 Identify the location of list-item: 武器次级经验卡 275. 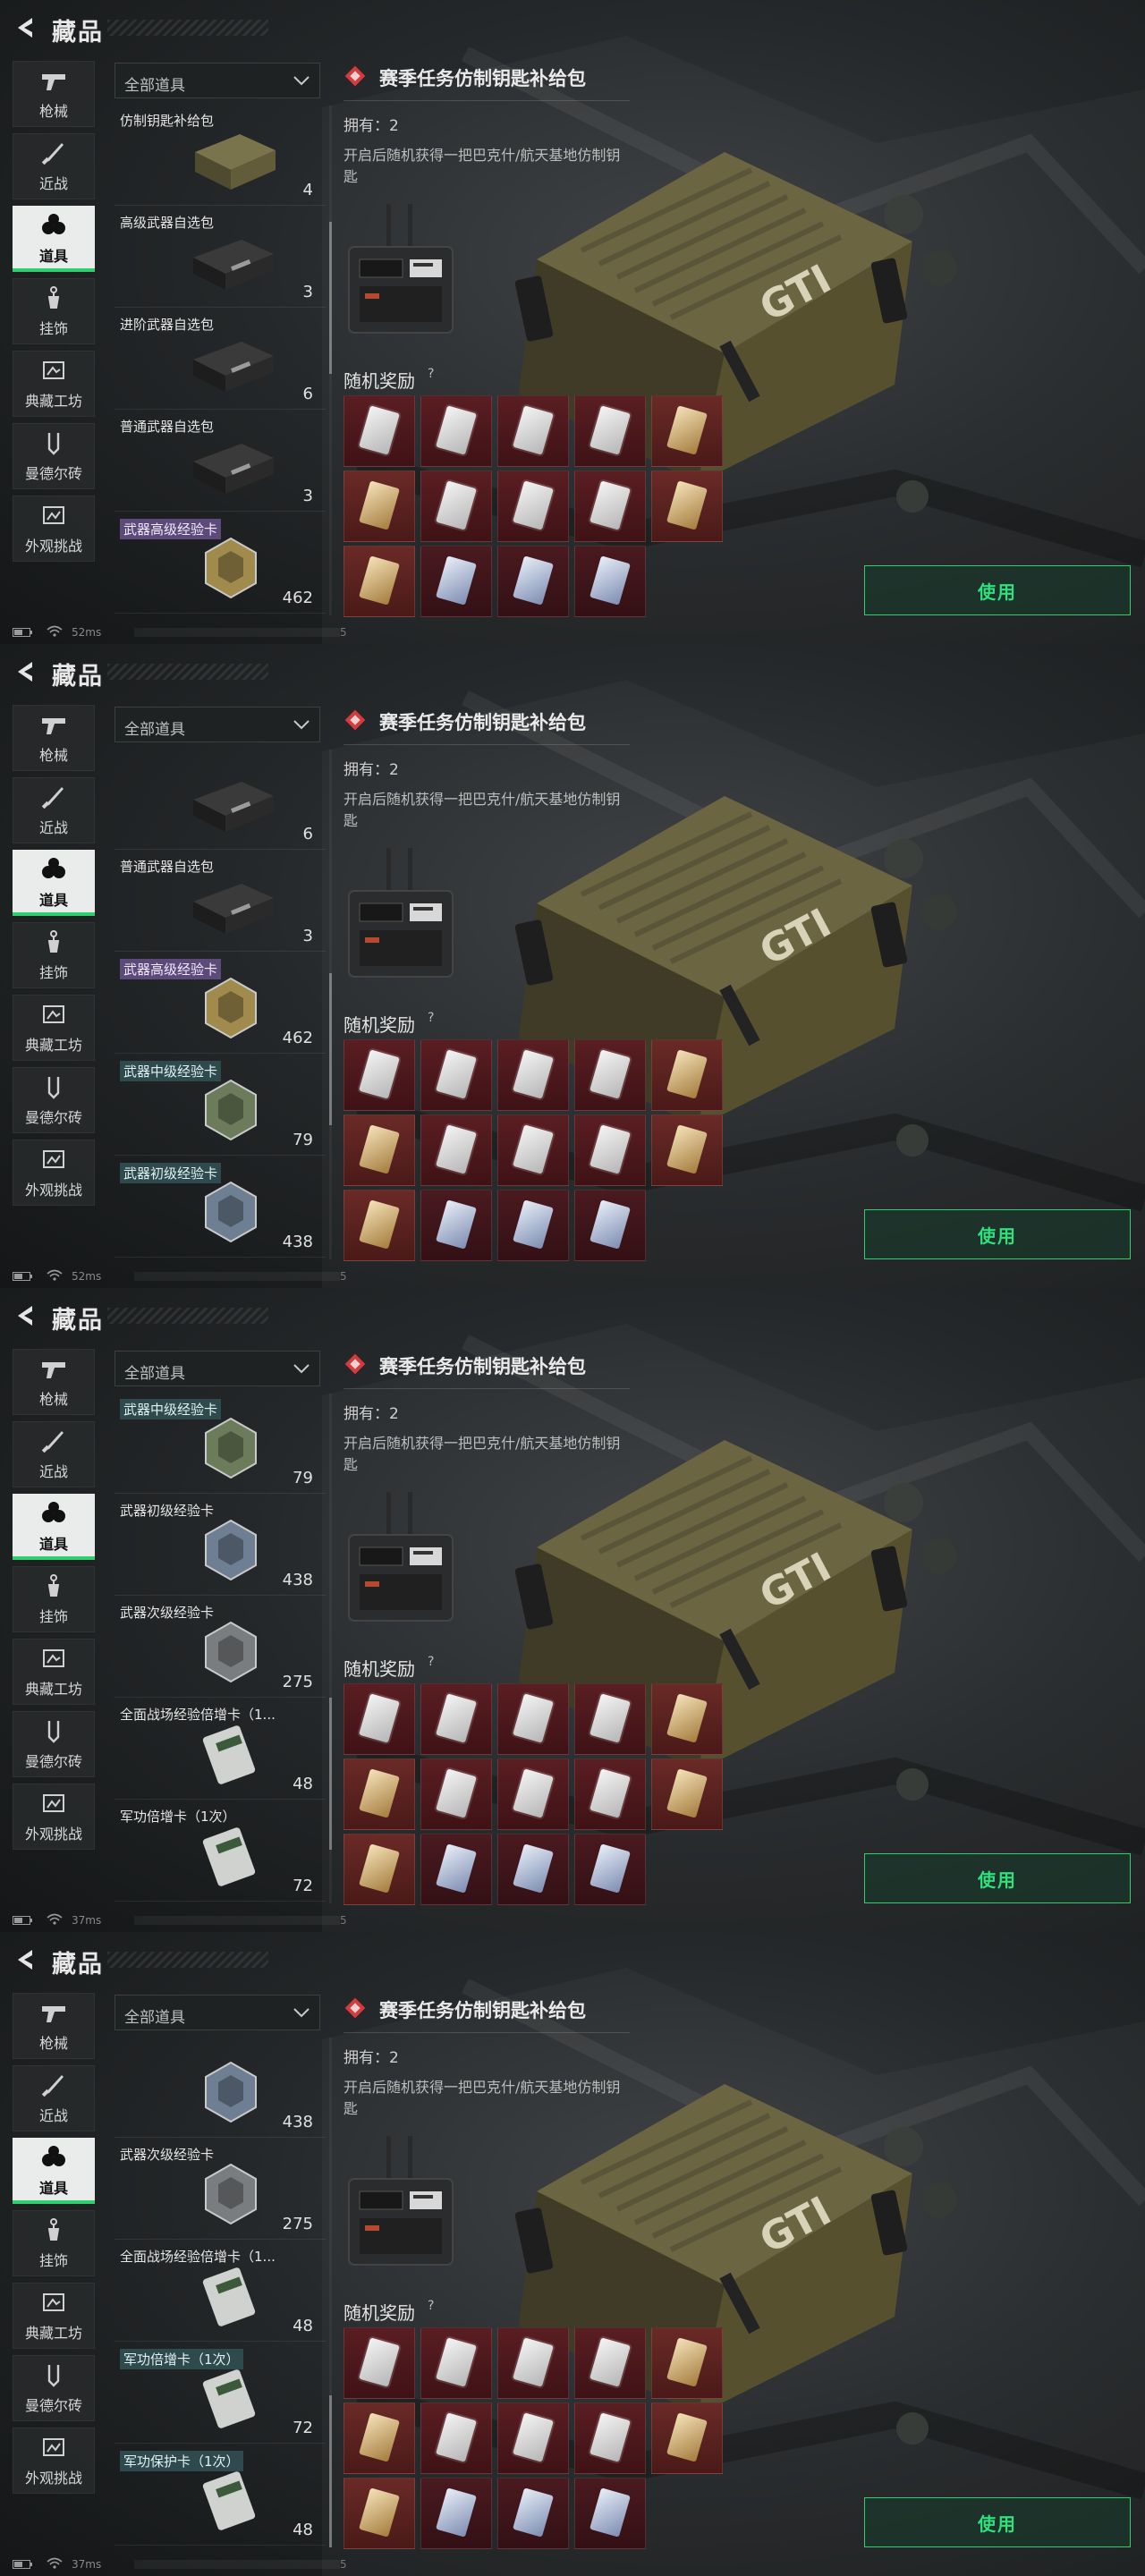
(220, 2190).